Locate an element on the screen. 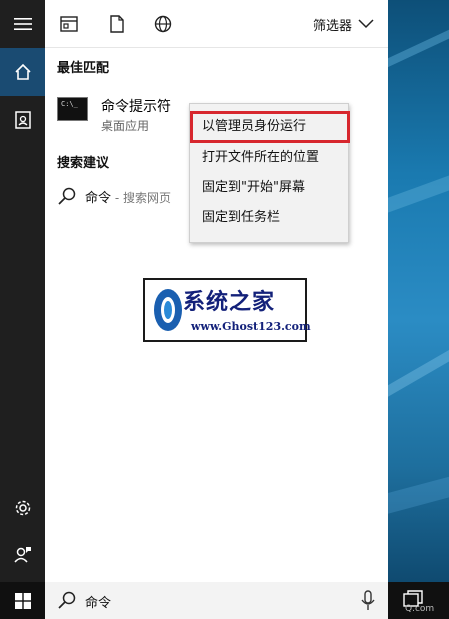  best-match-name: 命令提示符 is located at coordinates (136, 107).